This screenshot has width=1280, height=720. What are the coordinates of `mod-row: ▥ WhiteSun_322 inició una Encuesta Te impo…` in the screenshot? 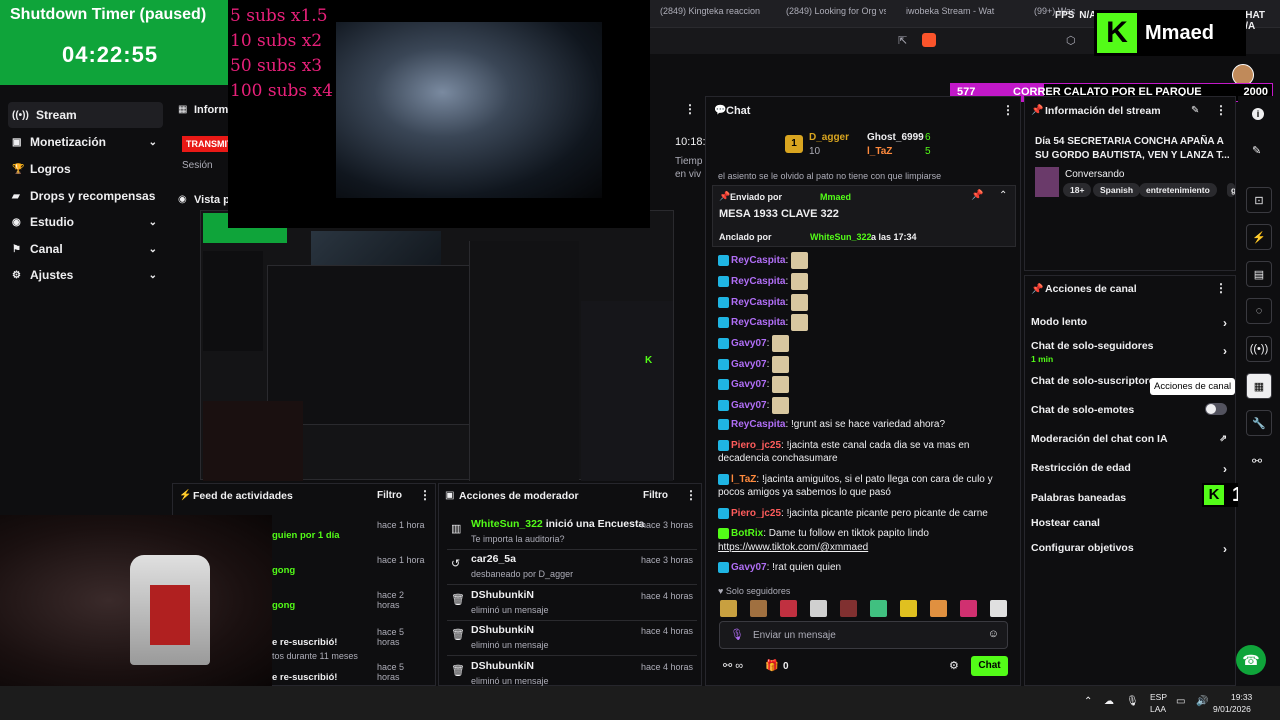 It's located at (572, 533).